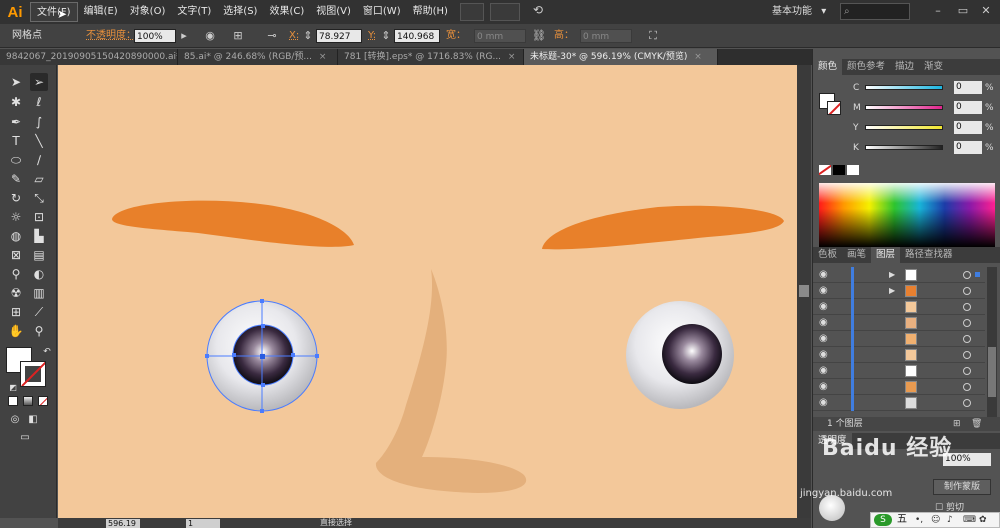 The height and width of the screenshot is (528, 1000). What do you see at coordinates (933, 67) in the screenshot?
I see `tab-gradient: 渐变` at bounding box center [933, 67].